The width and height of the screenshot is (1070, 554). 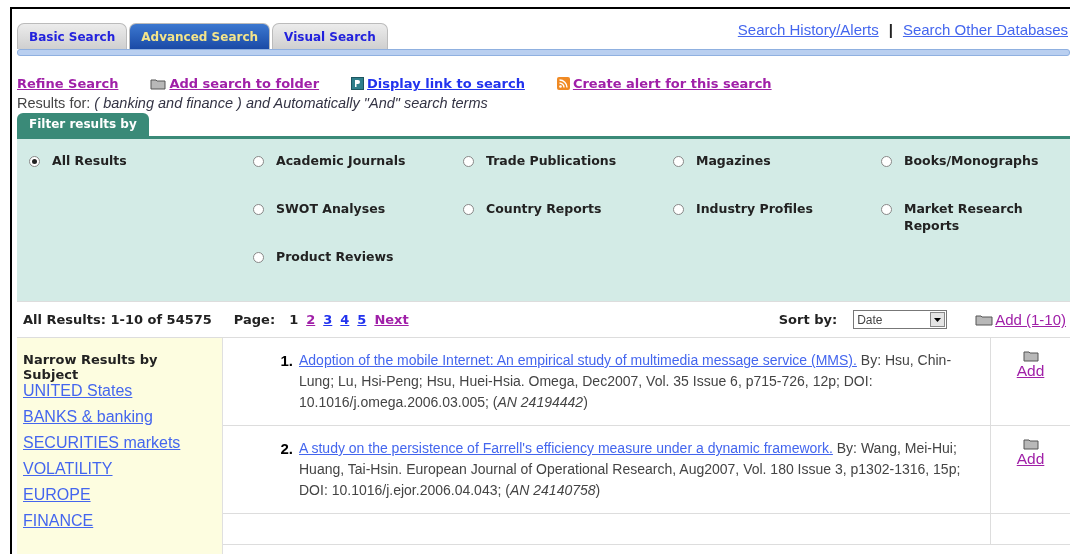 I want to click on filter-option-label: Magazines, so click(x=733, y=161).